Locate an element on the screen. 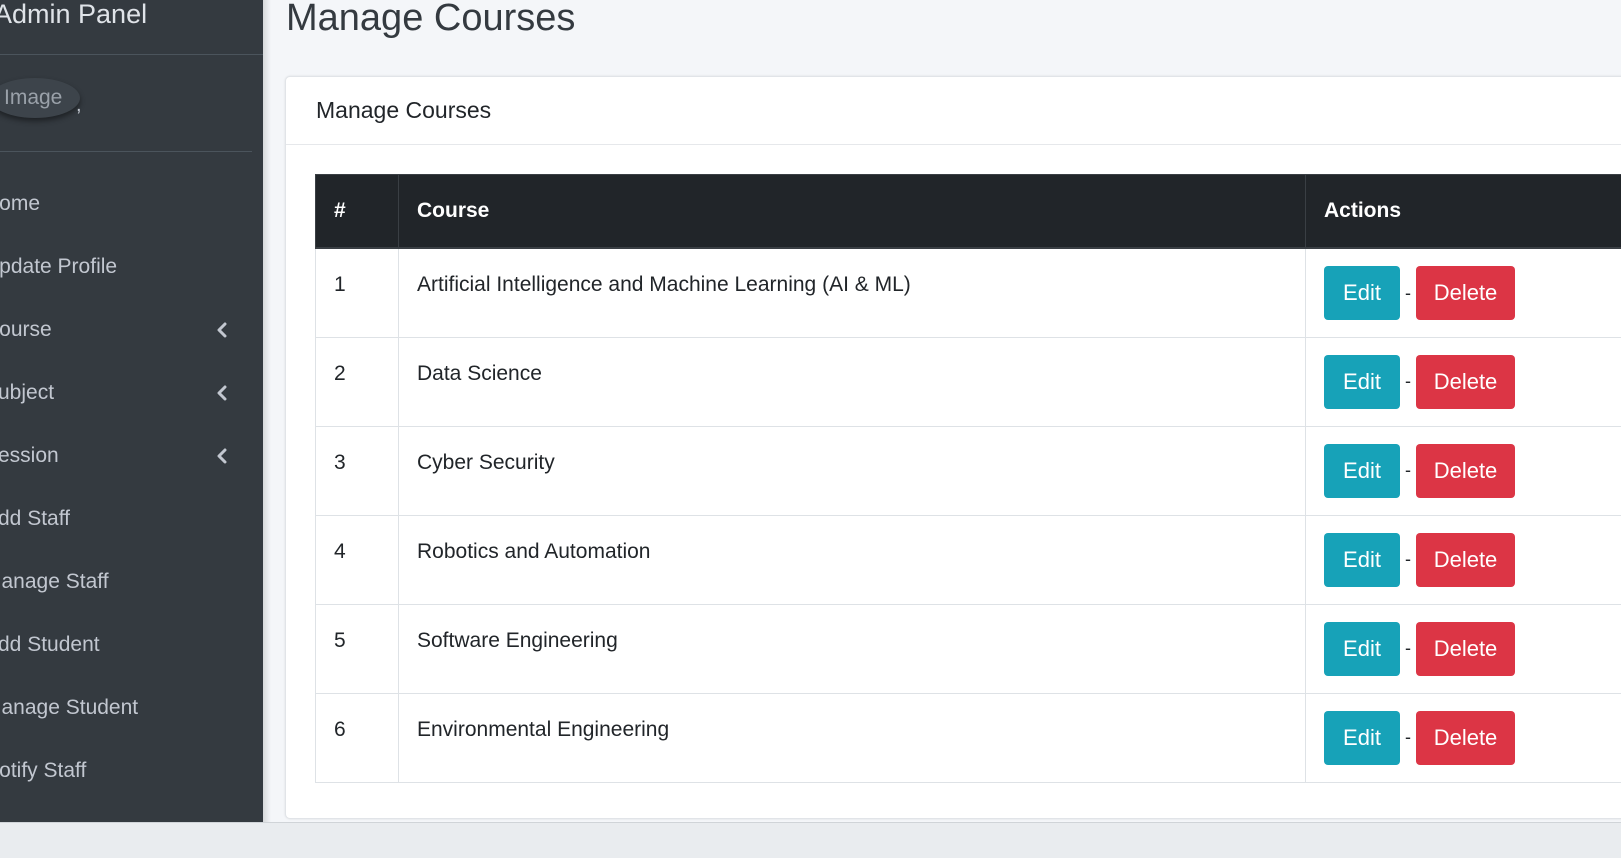 The width and height of the screenshot is (1621, 858). row-number: 5 is located at coordinates (357, 648).